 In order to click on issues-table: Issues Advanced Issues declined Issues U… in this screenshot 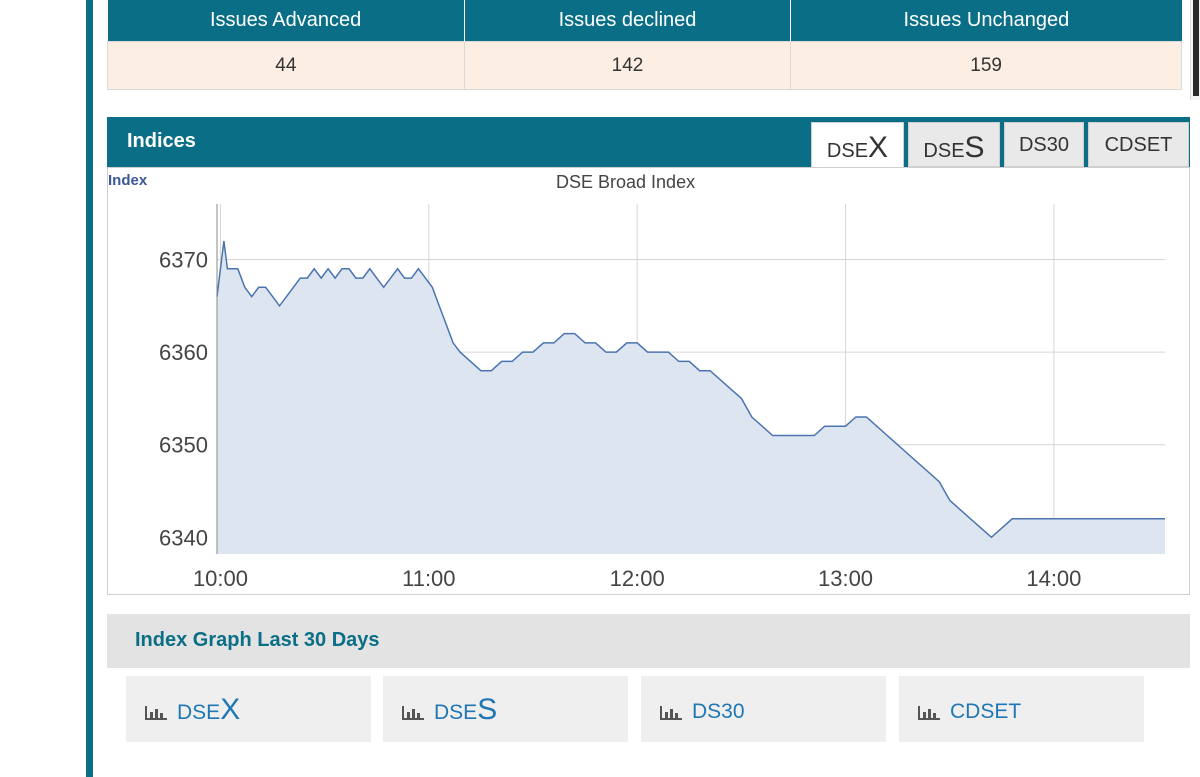, I will do `click(644, 45)`.